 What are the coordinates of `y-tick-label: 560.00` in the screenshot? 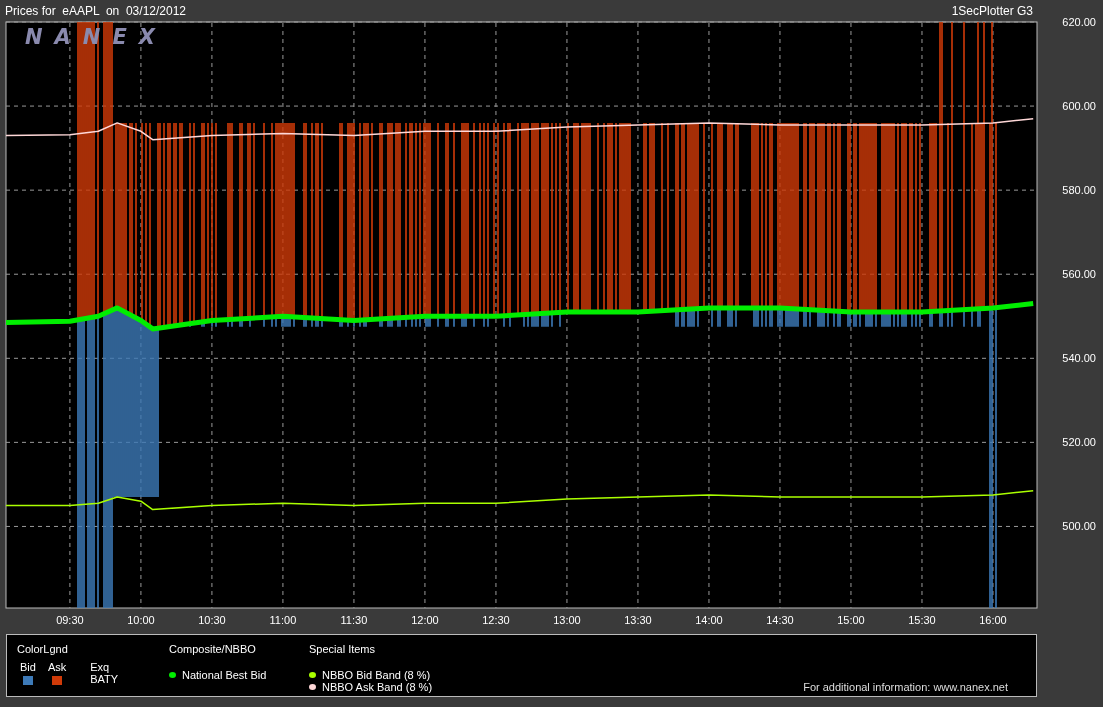 It's located at (1079, 274).